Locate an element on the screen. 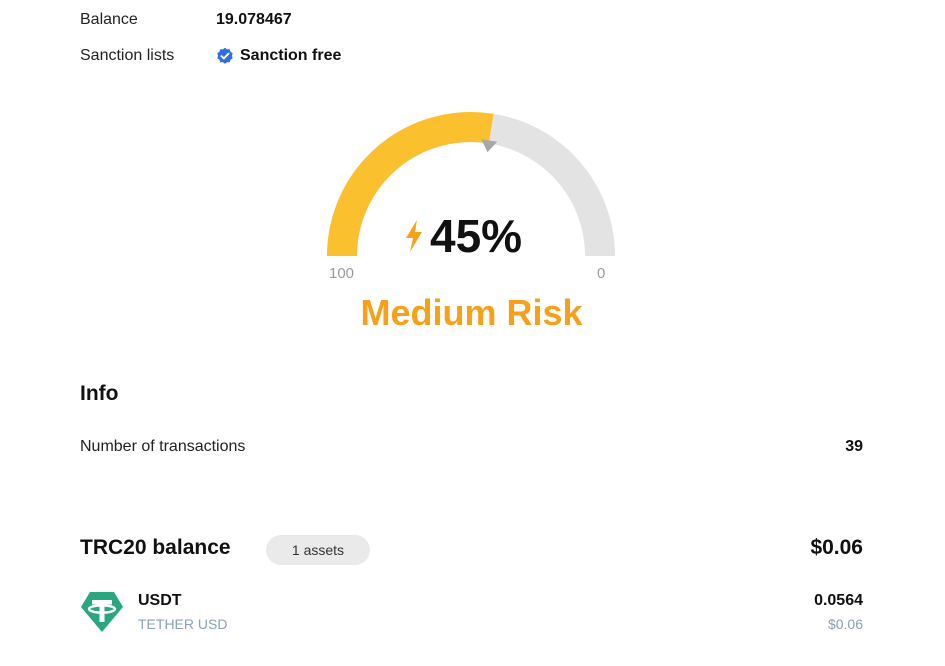  trc20-total-value: $0.06 is located at coordinates (836, 547).